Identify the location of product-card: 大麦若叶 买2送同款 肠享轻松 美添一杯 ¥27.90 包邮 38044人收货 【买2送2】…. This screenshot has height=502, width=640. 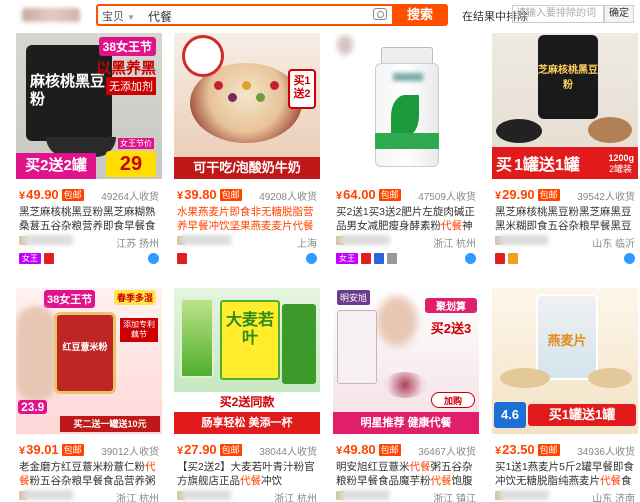
(247, 395).